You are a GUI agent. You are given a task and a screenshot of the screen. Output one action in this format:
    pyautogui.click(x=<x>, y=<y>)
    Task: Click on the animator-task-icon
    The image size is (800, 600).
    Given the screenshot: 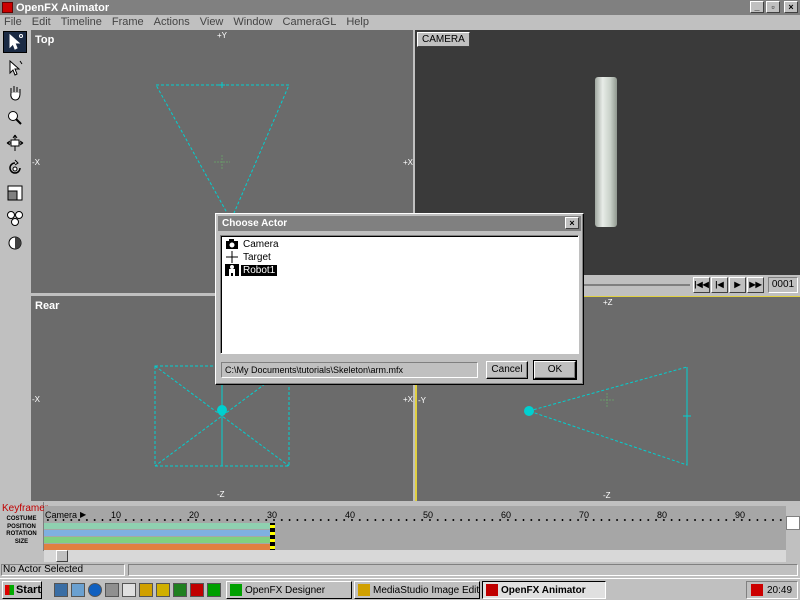 What is the action you would take?
    pyautogui.click(x=492, y=590)
    